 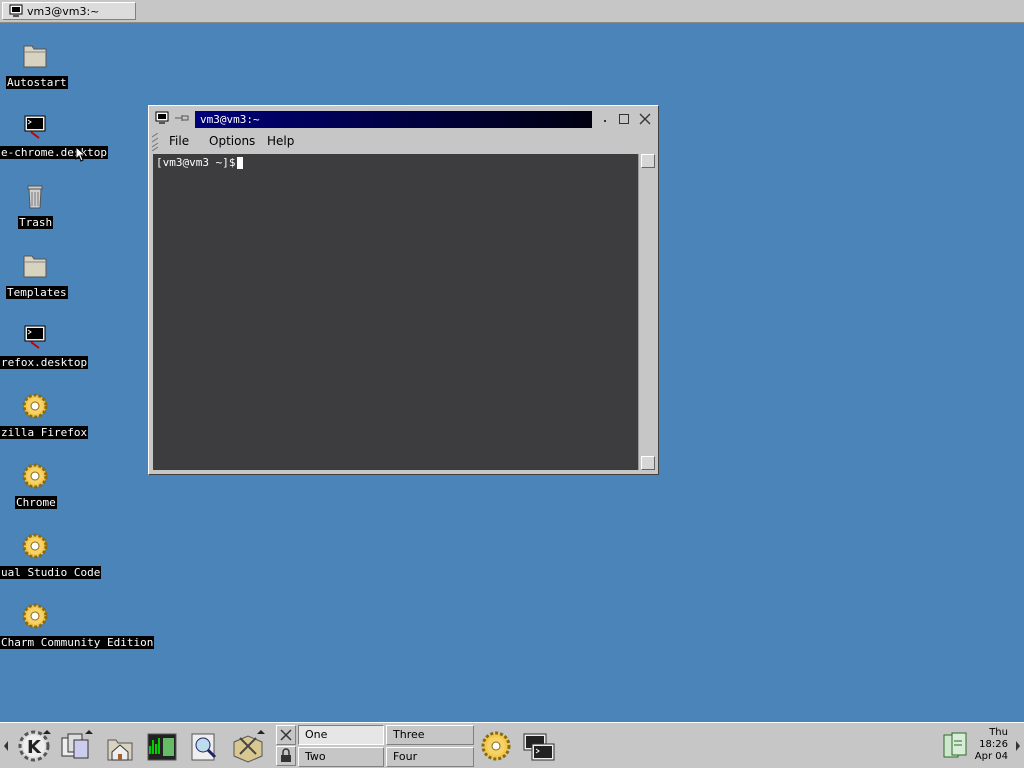 What do you see at coordinates (75, 142) in the screenshot?
I see `desktop-icon-chrome-desktop: e-chrome.desktop` at bounding box center [75, 142].